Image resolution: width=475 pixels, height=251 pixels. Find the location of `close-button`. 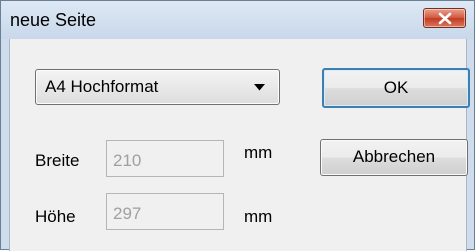

close-button is located at coordinates (444, 18).